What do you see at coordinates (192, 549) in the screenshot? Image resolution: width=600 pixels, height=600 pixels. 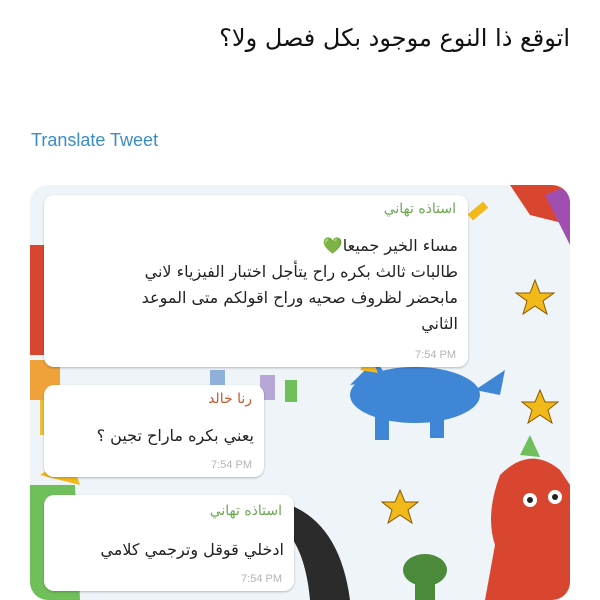 I see `message-line: ادخلي قوقل وترجمي كلامي` at bounding box center [192, 549].